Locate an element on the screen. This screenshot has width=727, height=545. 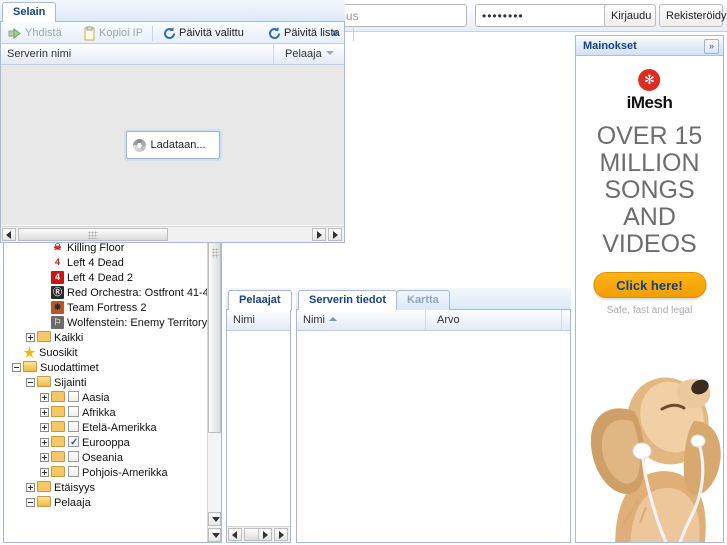
hscroll-left-arrow is located at coordinates (9, 234).